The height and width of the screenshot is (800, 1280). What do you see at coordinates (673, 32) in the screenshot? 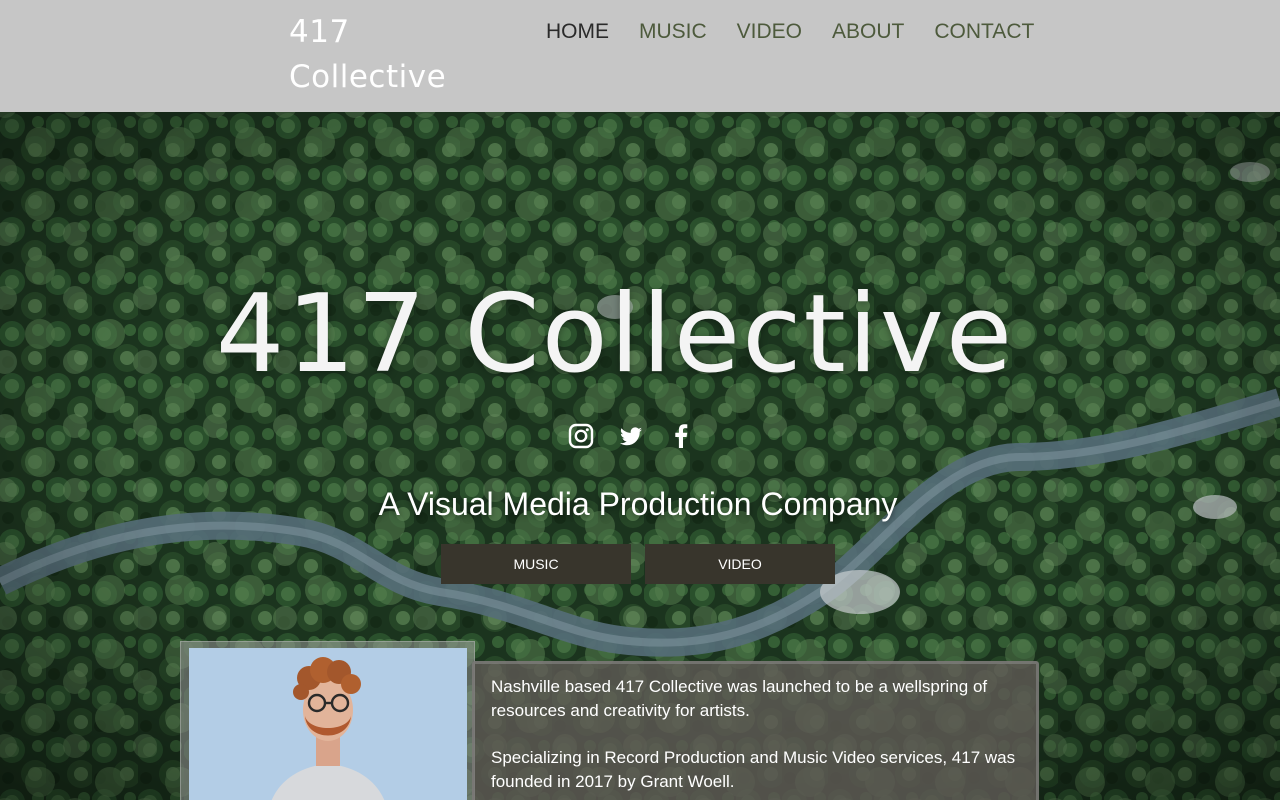
I see `nav-music: MUSIC` at bounding box center [673, 32].